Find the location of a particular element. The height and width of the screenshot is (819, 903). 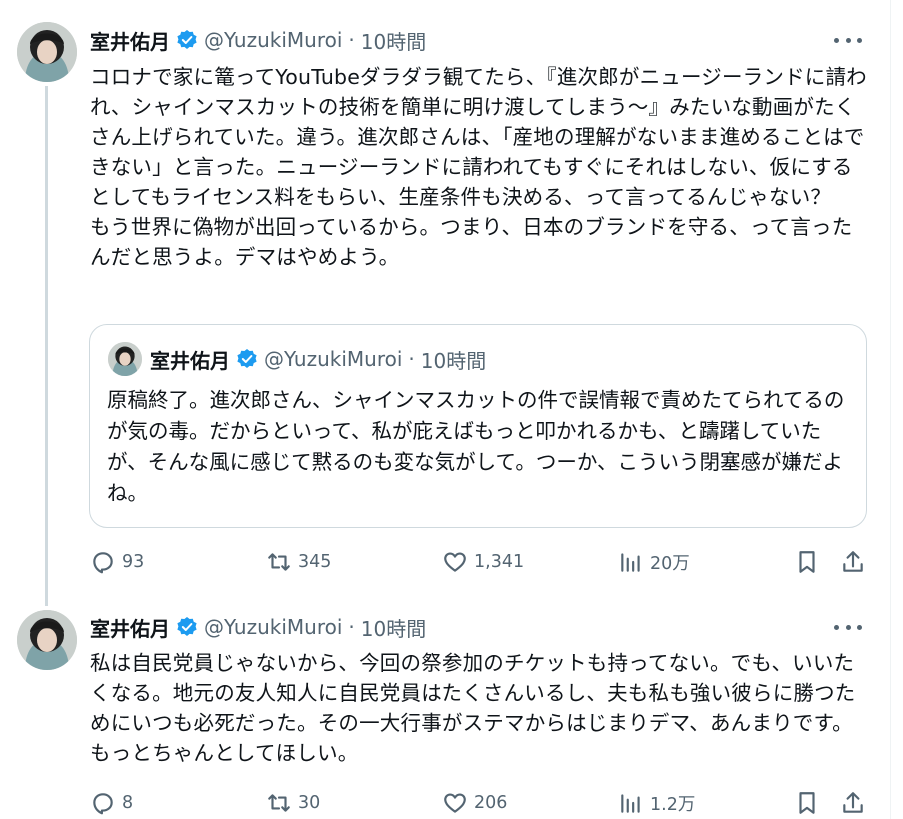

views-button: 20万 is located at coordinates (654, 562).